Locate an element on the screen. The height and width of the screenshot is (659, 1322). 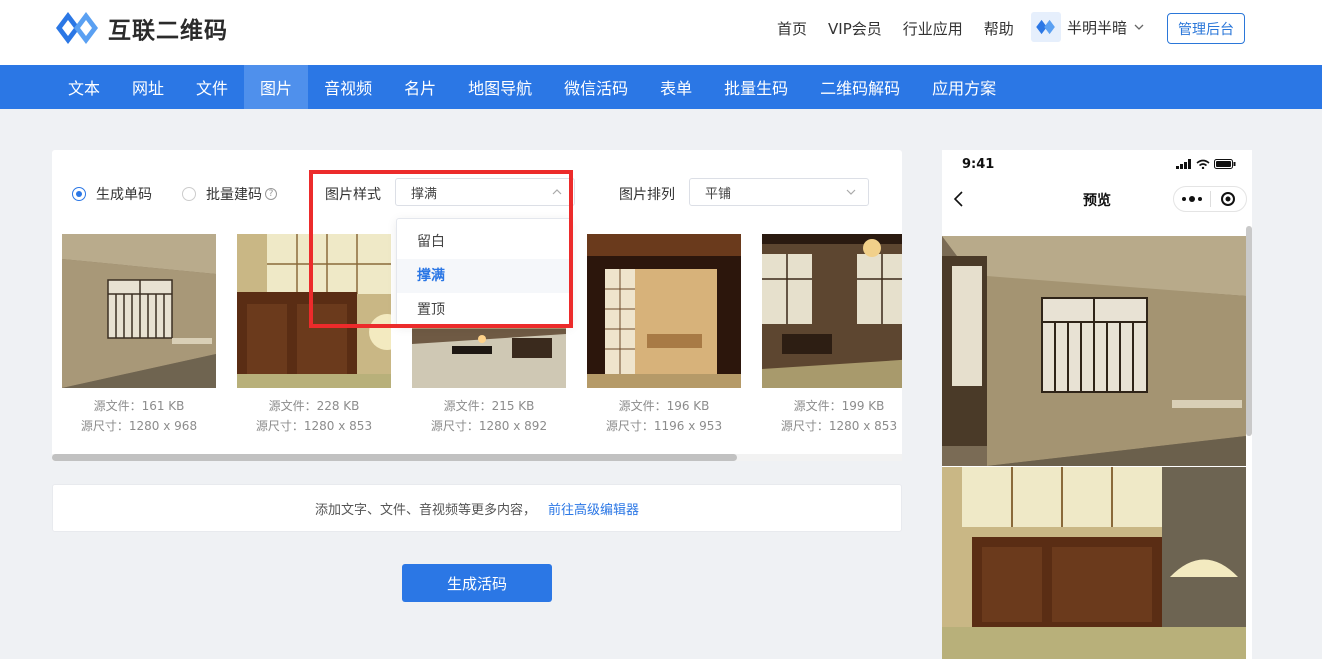
radio-batch: 批量建码 ? is located at coordinates (229, 194).